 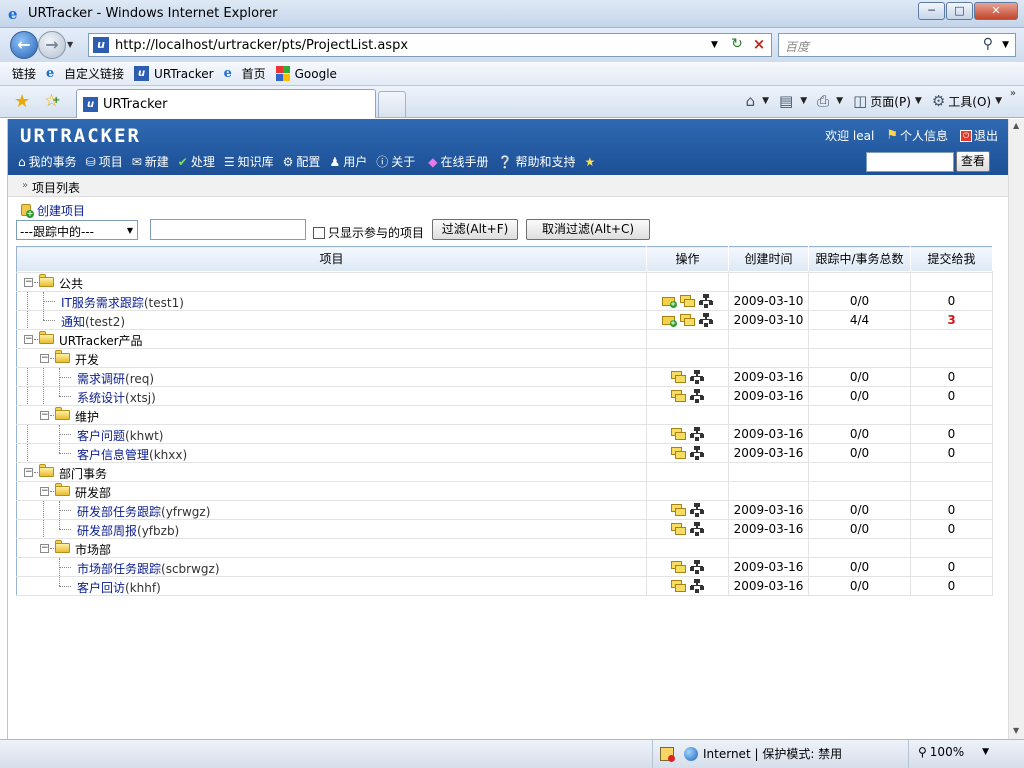 What do you see at coordinates (793, 101) in the screenshot?
I see `feeds-command: ▤ ▼` at bounding box center [793, 101].